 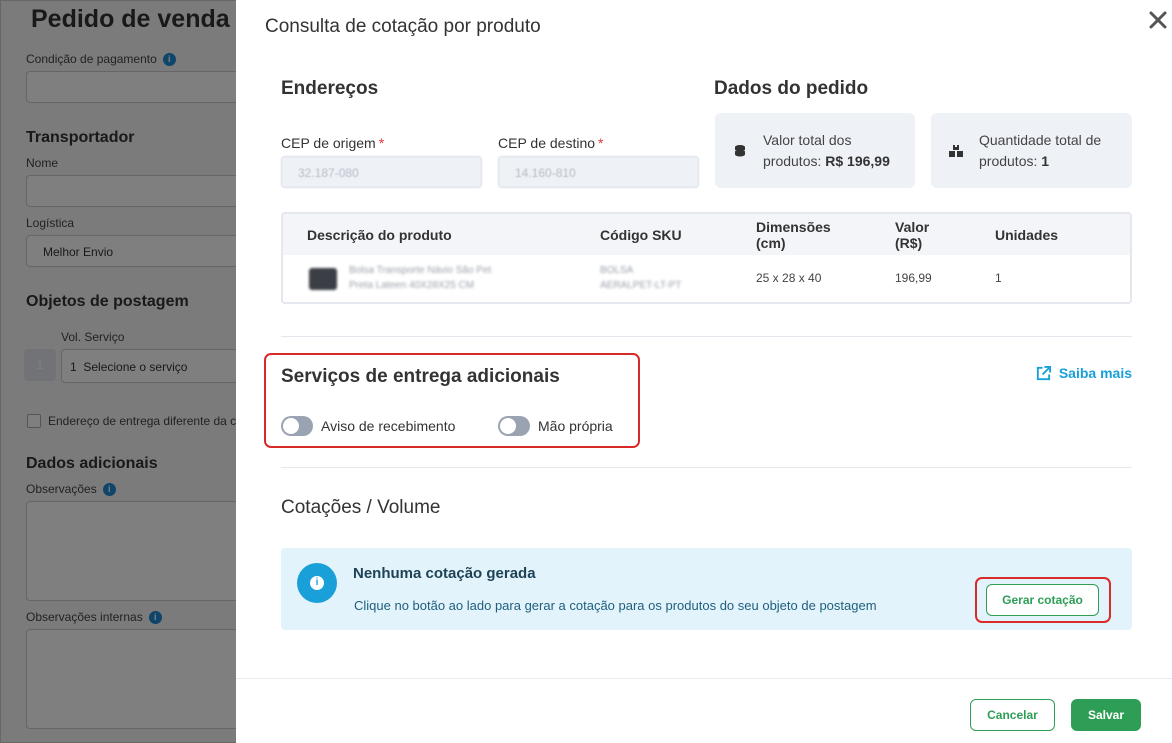 What do you see at coordinates (641, 278) in the screenshot?
I see `product-sku: BOLSA AERALPET-LT-PT` at bounding box center [641, 278].